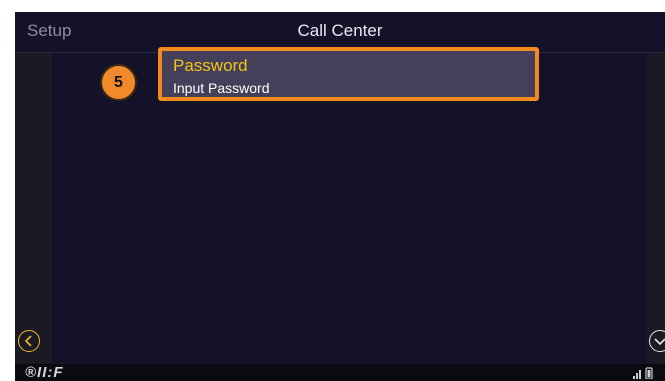 The width and height of the screenshot is (665, 381). Describe the element at coordinates (340, 372) in the screenshot. I see `status-footer: ®II:F` at that location.